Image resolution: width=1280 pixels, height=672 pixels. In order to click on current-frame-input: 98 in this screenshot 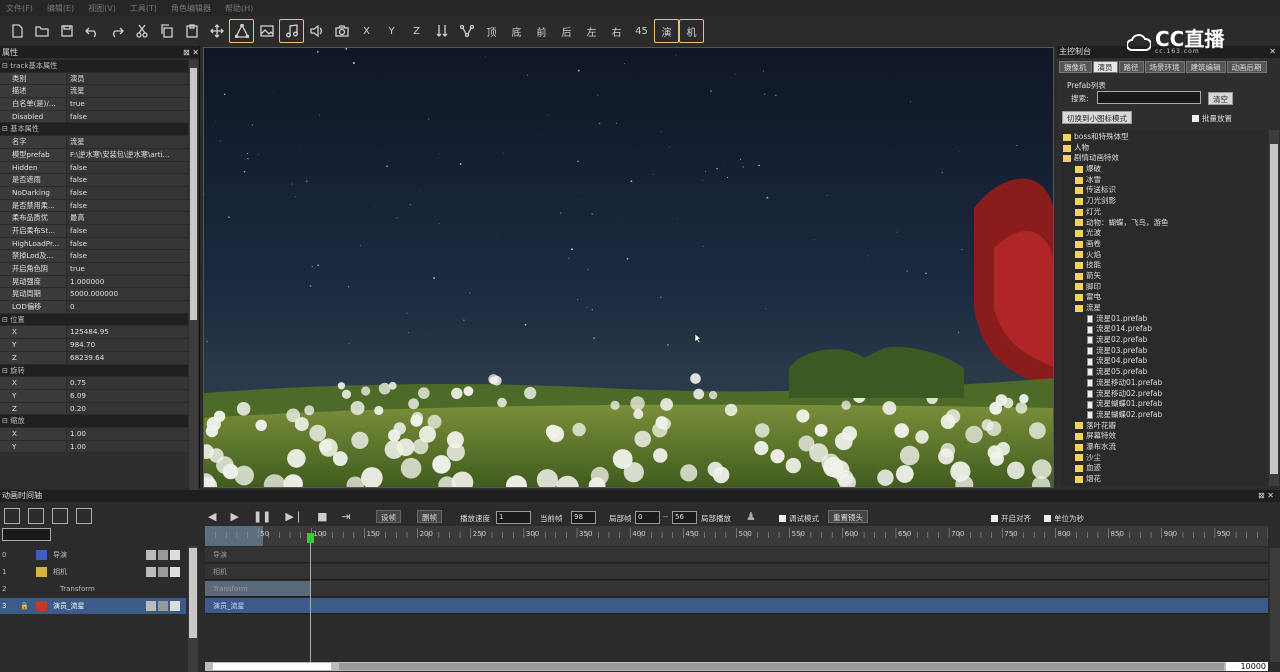, I will do `click(583, 517)`.